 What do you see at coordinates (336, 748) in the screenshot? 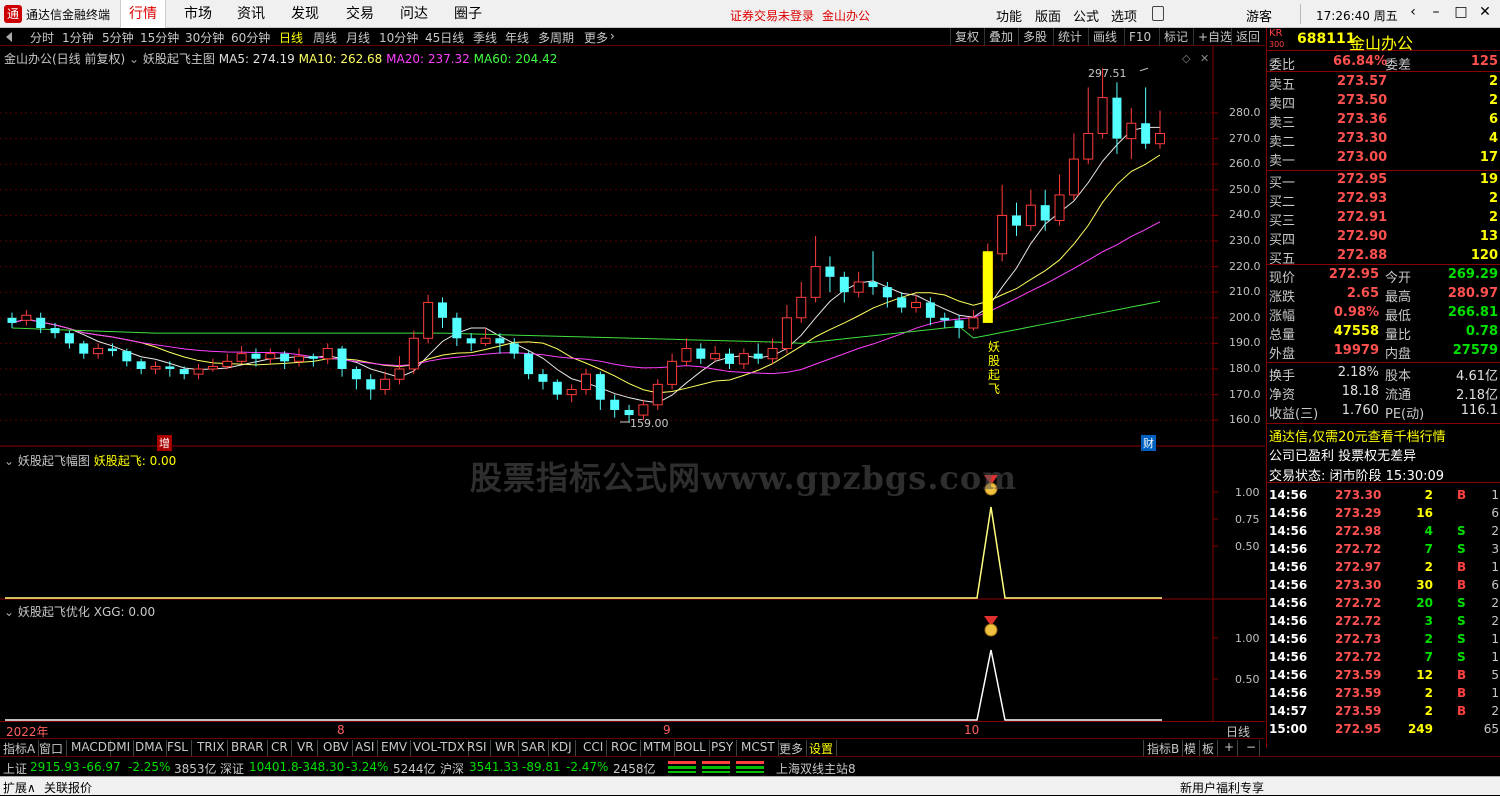
I see `indicator-tab: OBV` at bounding box center [336, 748].